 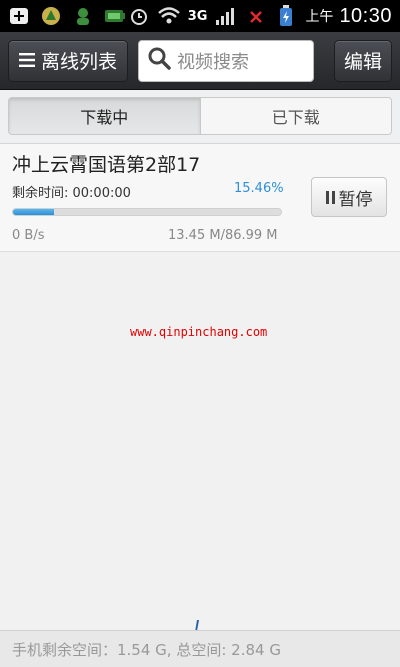 What do you see at coordinates (115, 16) in the screenshot?
I see `battery-small-icon` at bounding box center [115, 16].